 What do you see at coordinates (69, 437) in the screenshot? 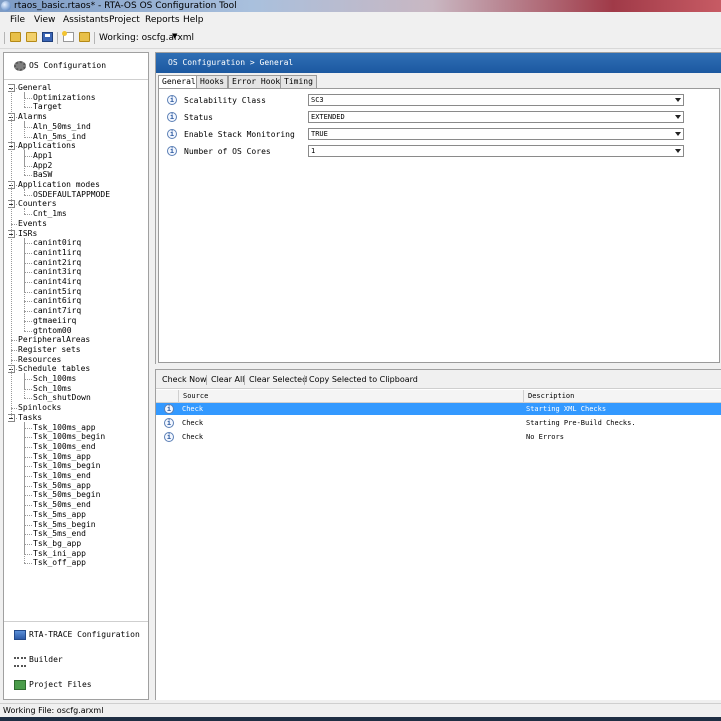
I see `tree-item: Tsk_100ms_begin` at bounding box center [69, 437].